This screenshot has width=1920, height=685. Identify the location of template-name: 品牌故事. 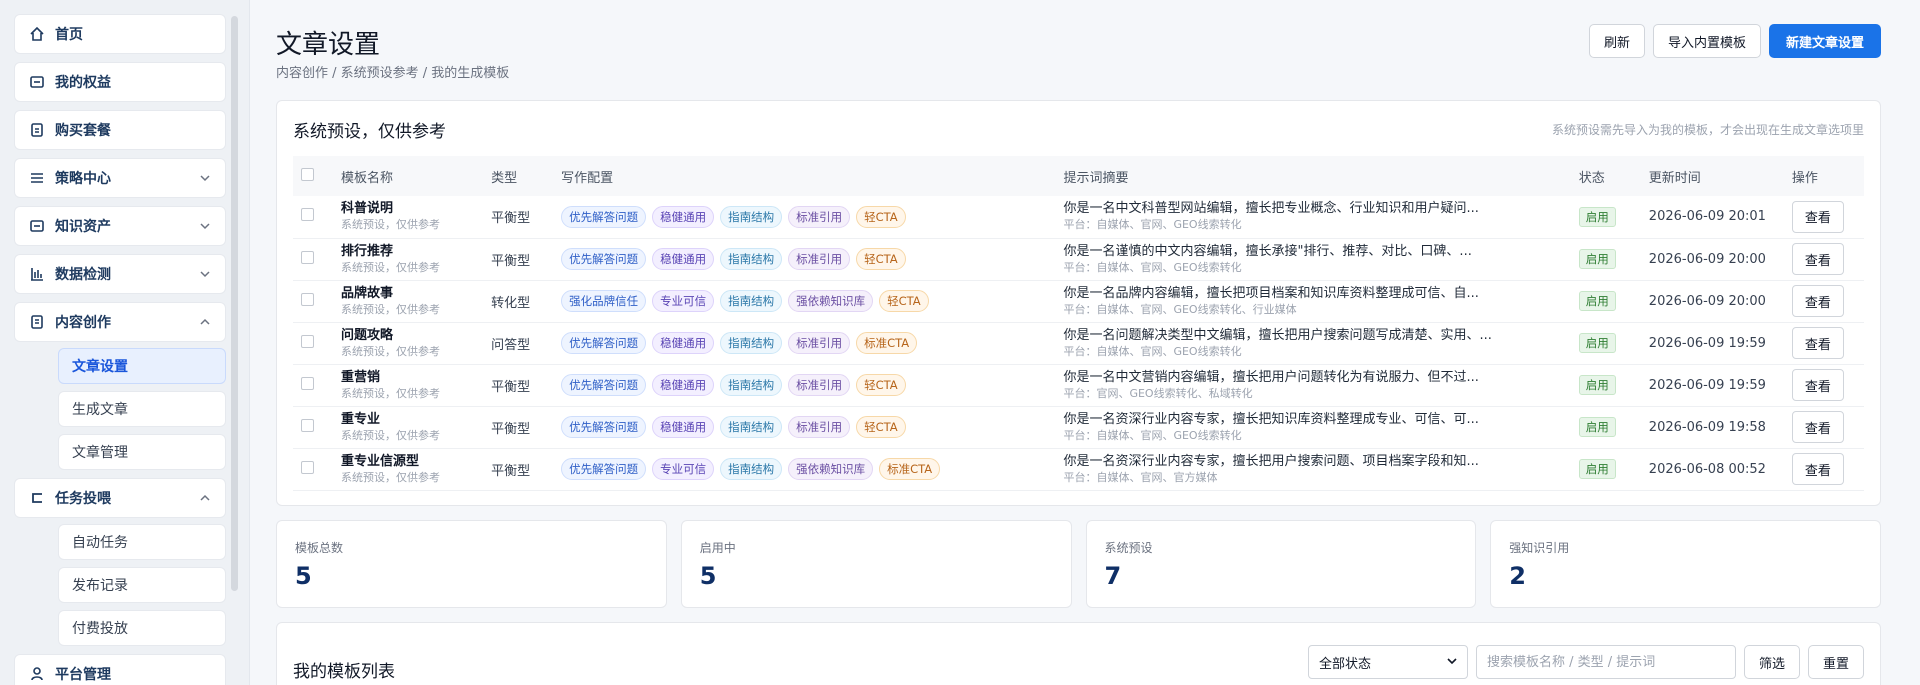
(367, 293).